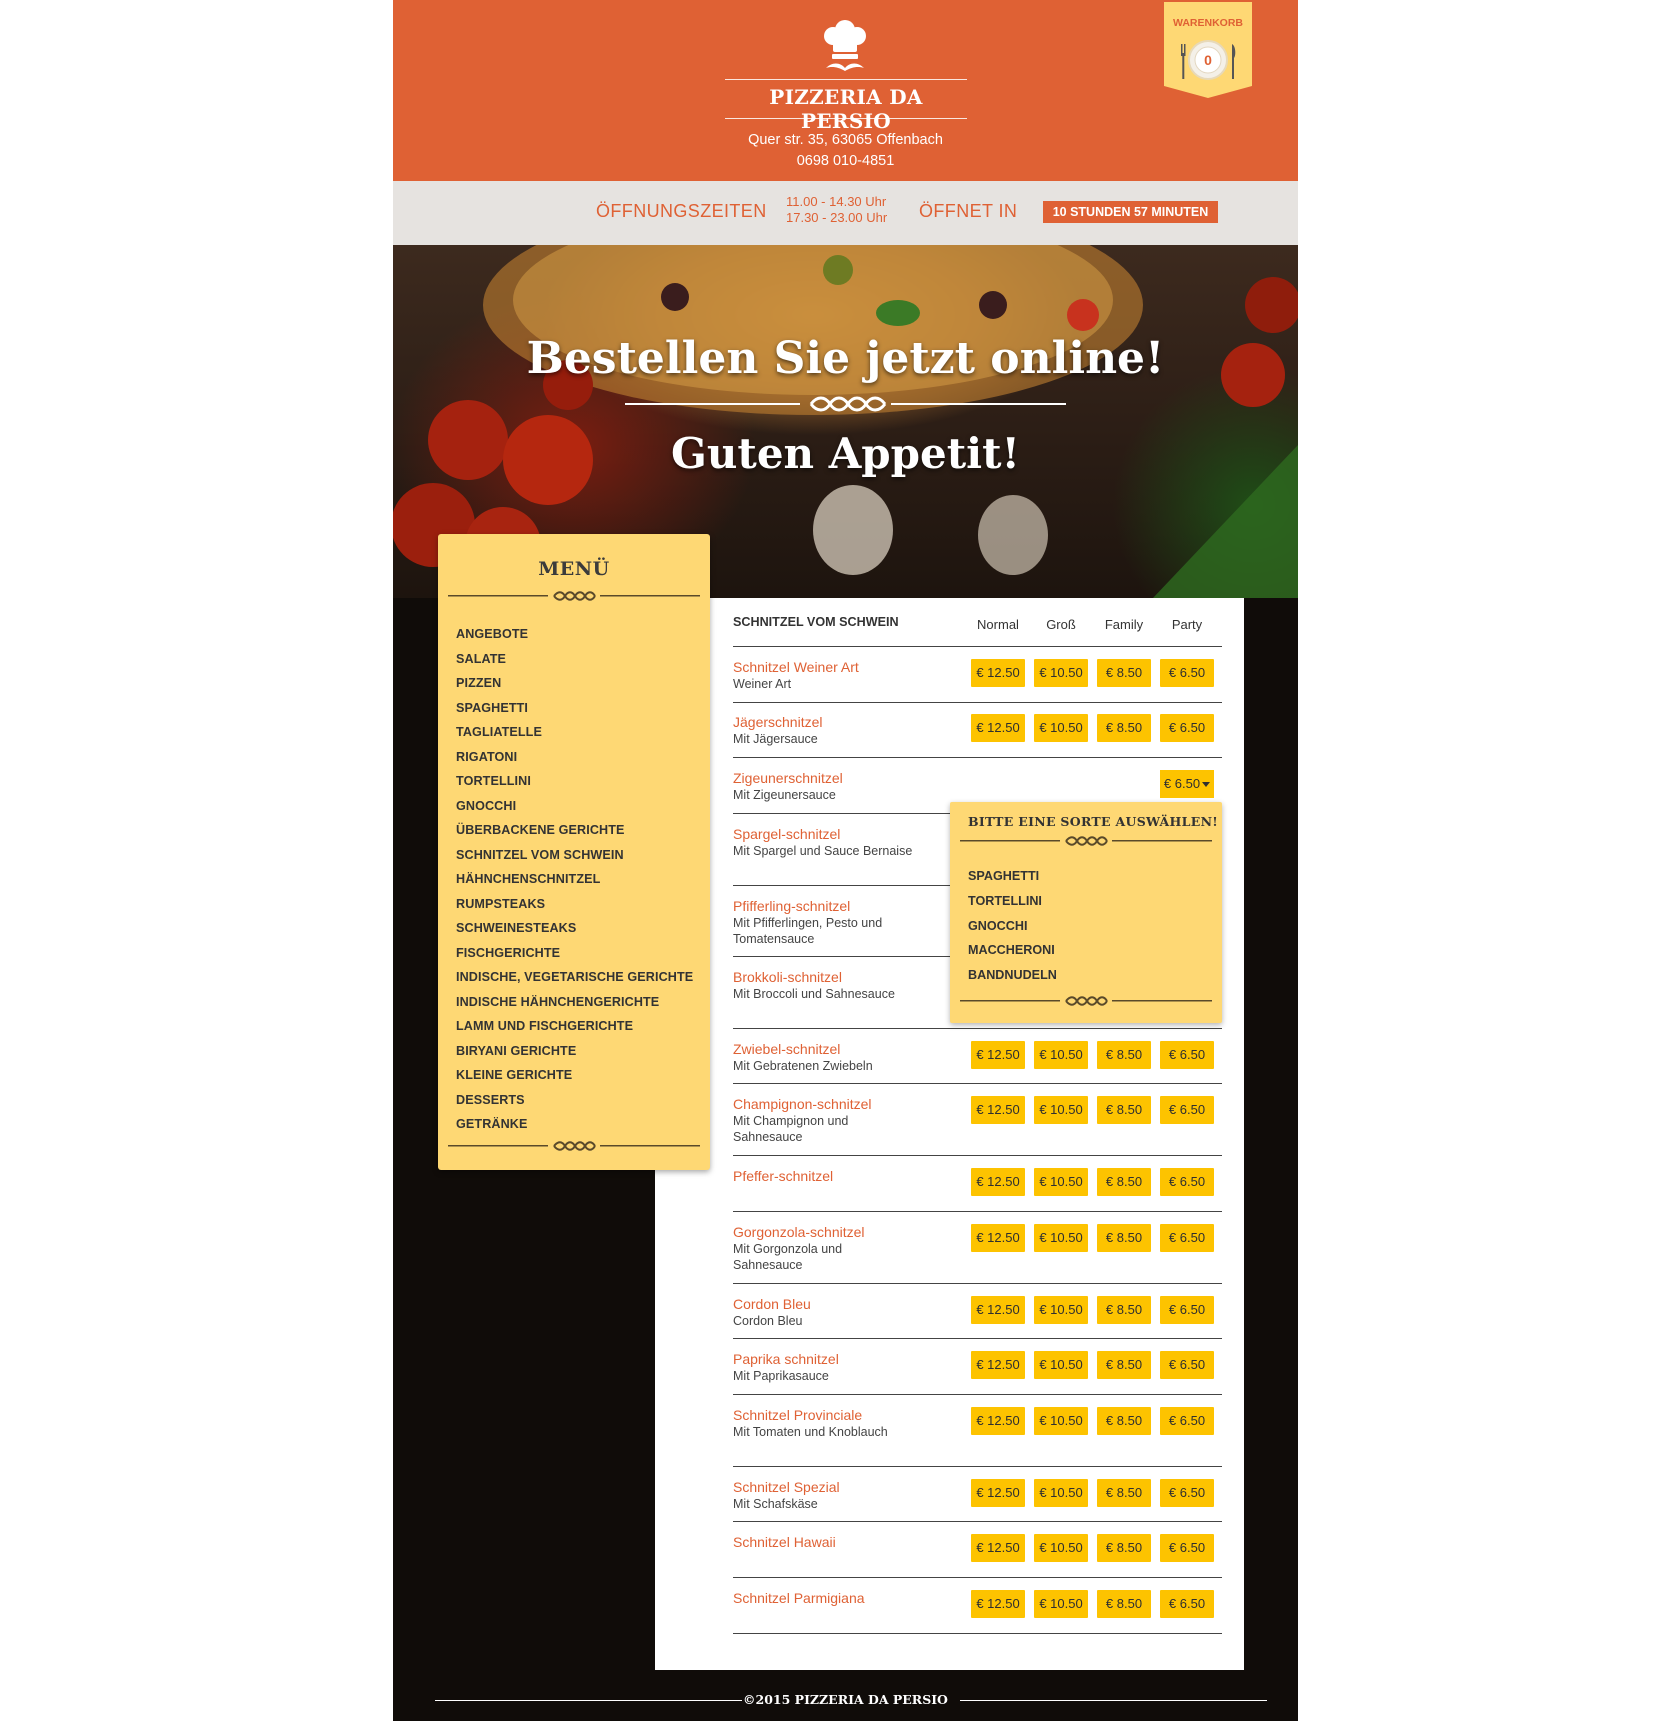  Describe the element at coordinates (574, 1075) in the screenshot. I see `menu-item-kleine-gerichte: KLEINE GERICHTE` at that location.